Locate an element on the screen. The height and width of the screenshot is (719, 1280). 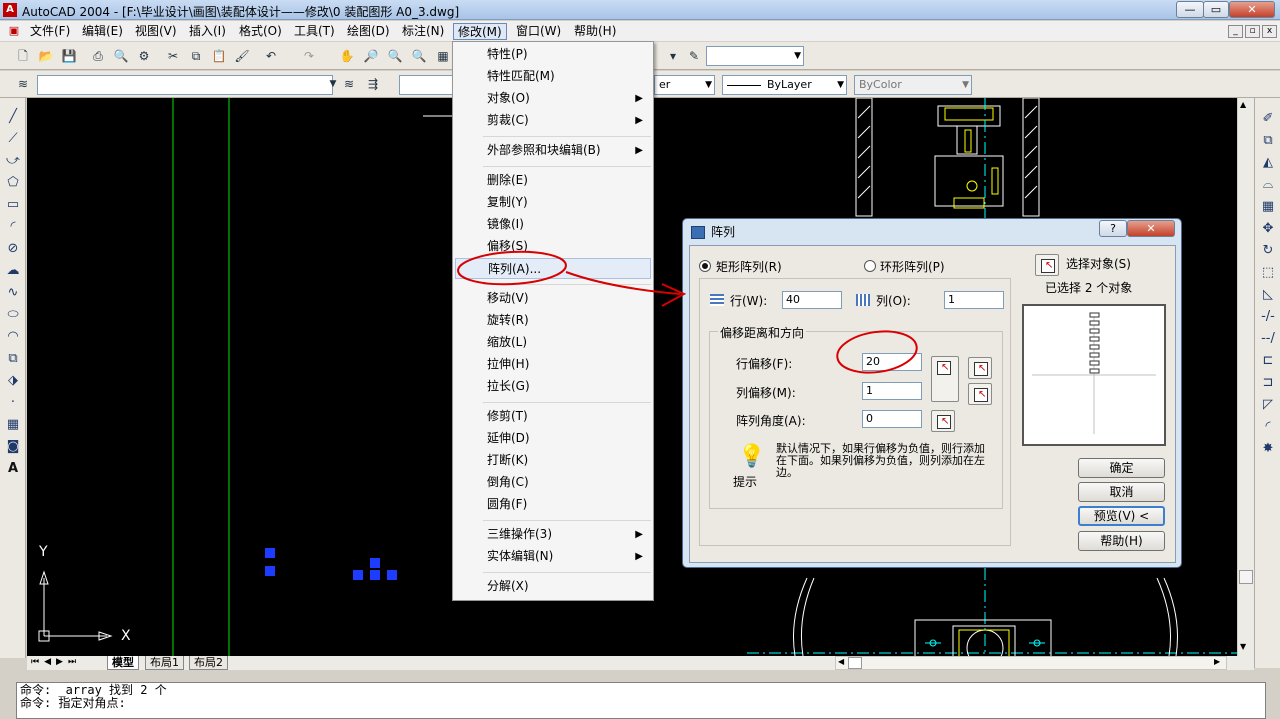
ellipse-icon: ⬭ is located at coordinates (13, 315).